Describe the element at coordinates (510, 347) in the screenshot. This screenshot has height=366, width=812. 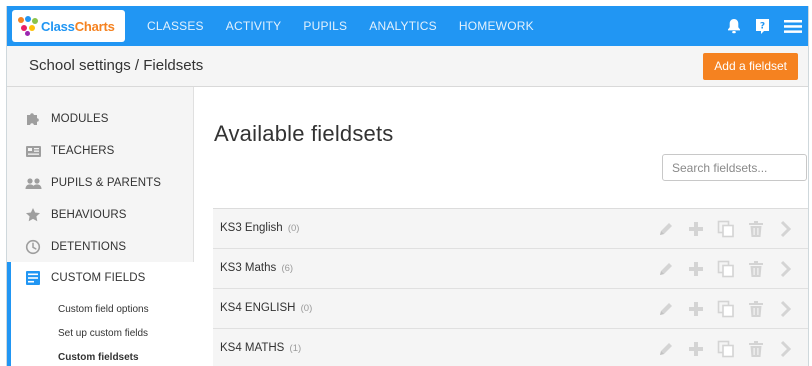
I see `fieldset-row: KS4 MATHS (1)` at that location.